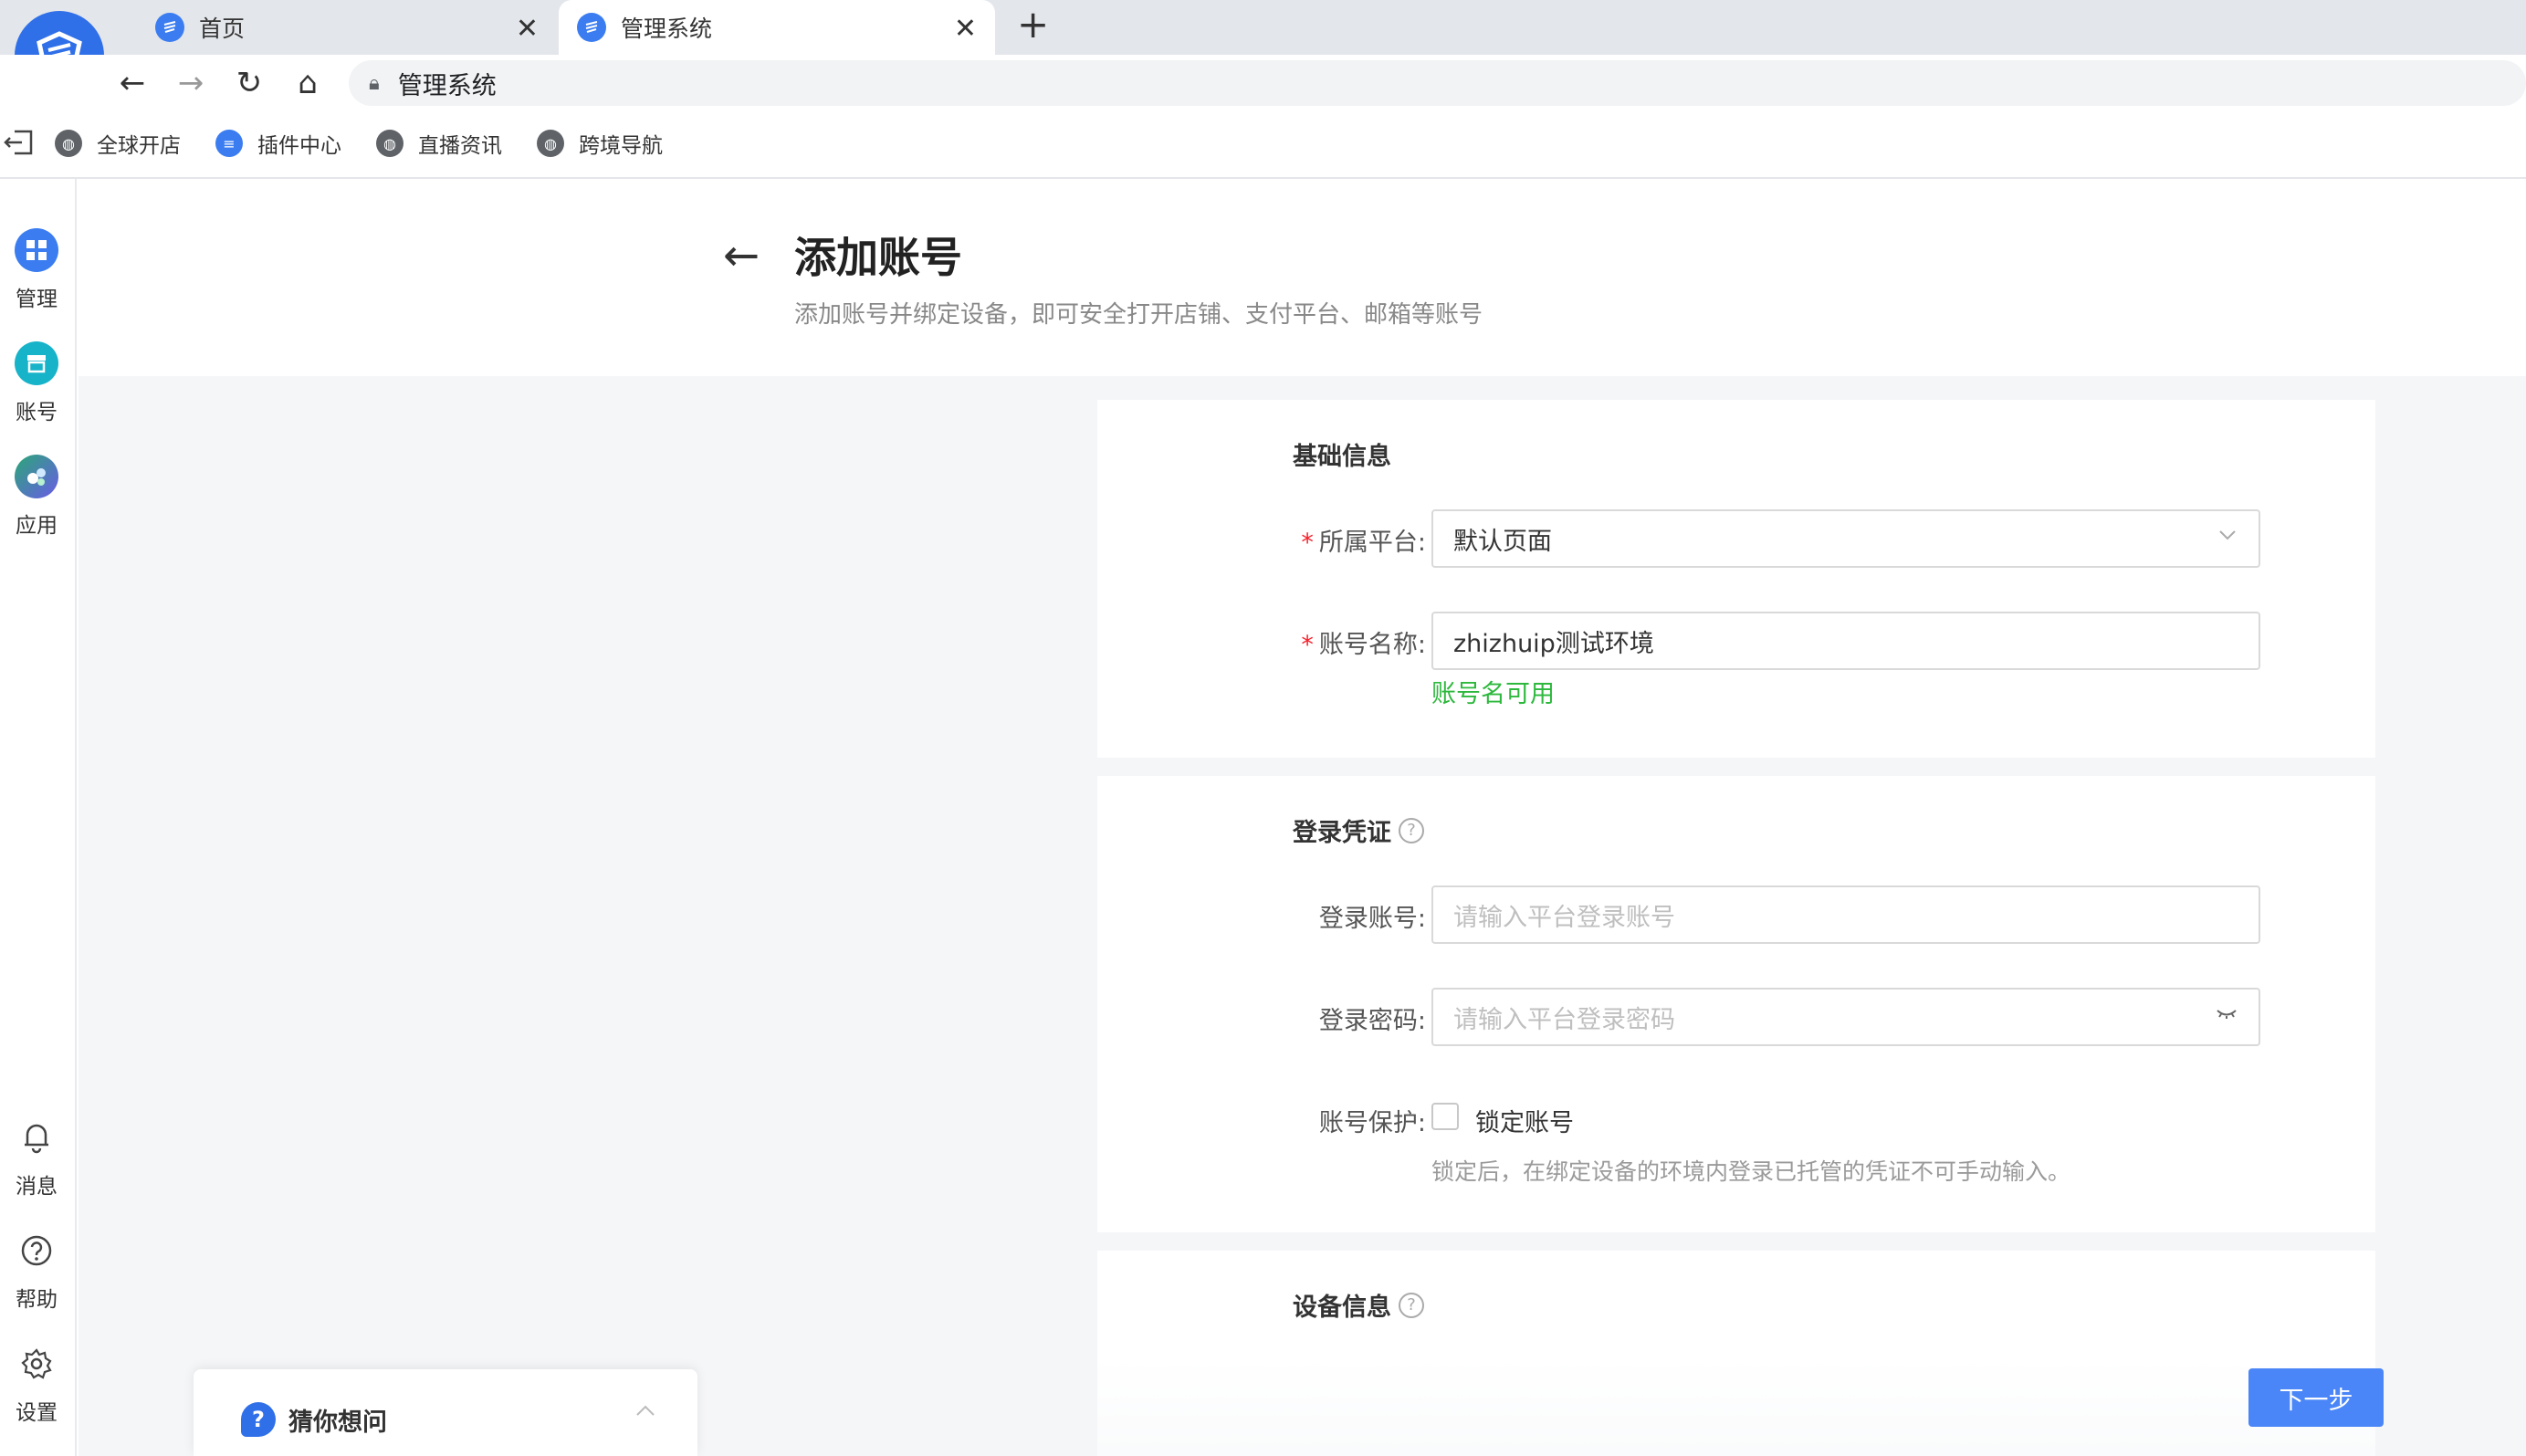 Image resolution: width=2526 pixels, height=1456 pixels. I want to click on question-bubble-icon: ?, so click(258, 1420).